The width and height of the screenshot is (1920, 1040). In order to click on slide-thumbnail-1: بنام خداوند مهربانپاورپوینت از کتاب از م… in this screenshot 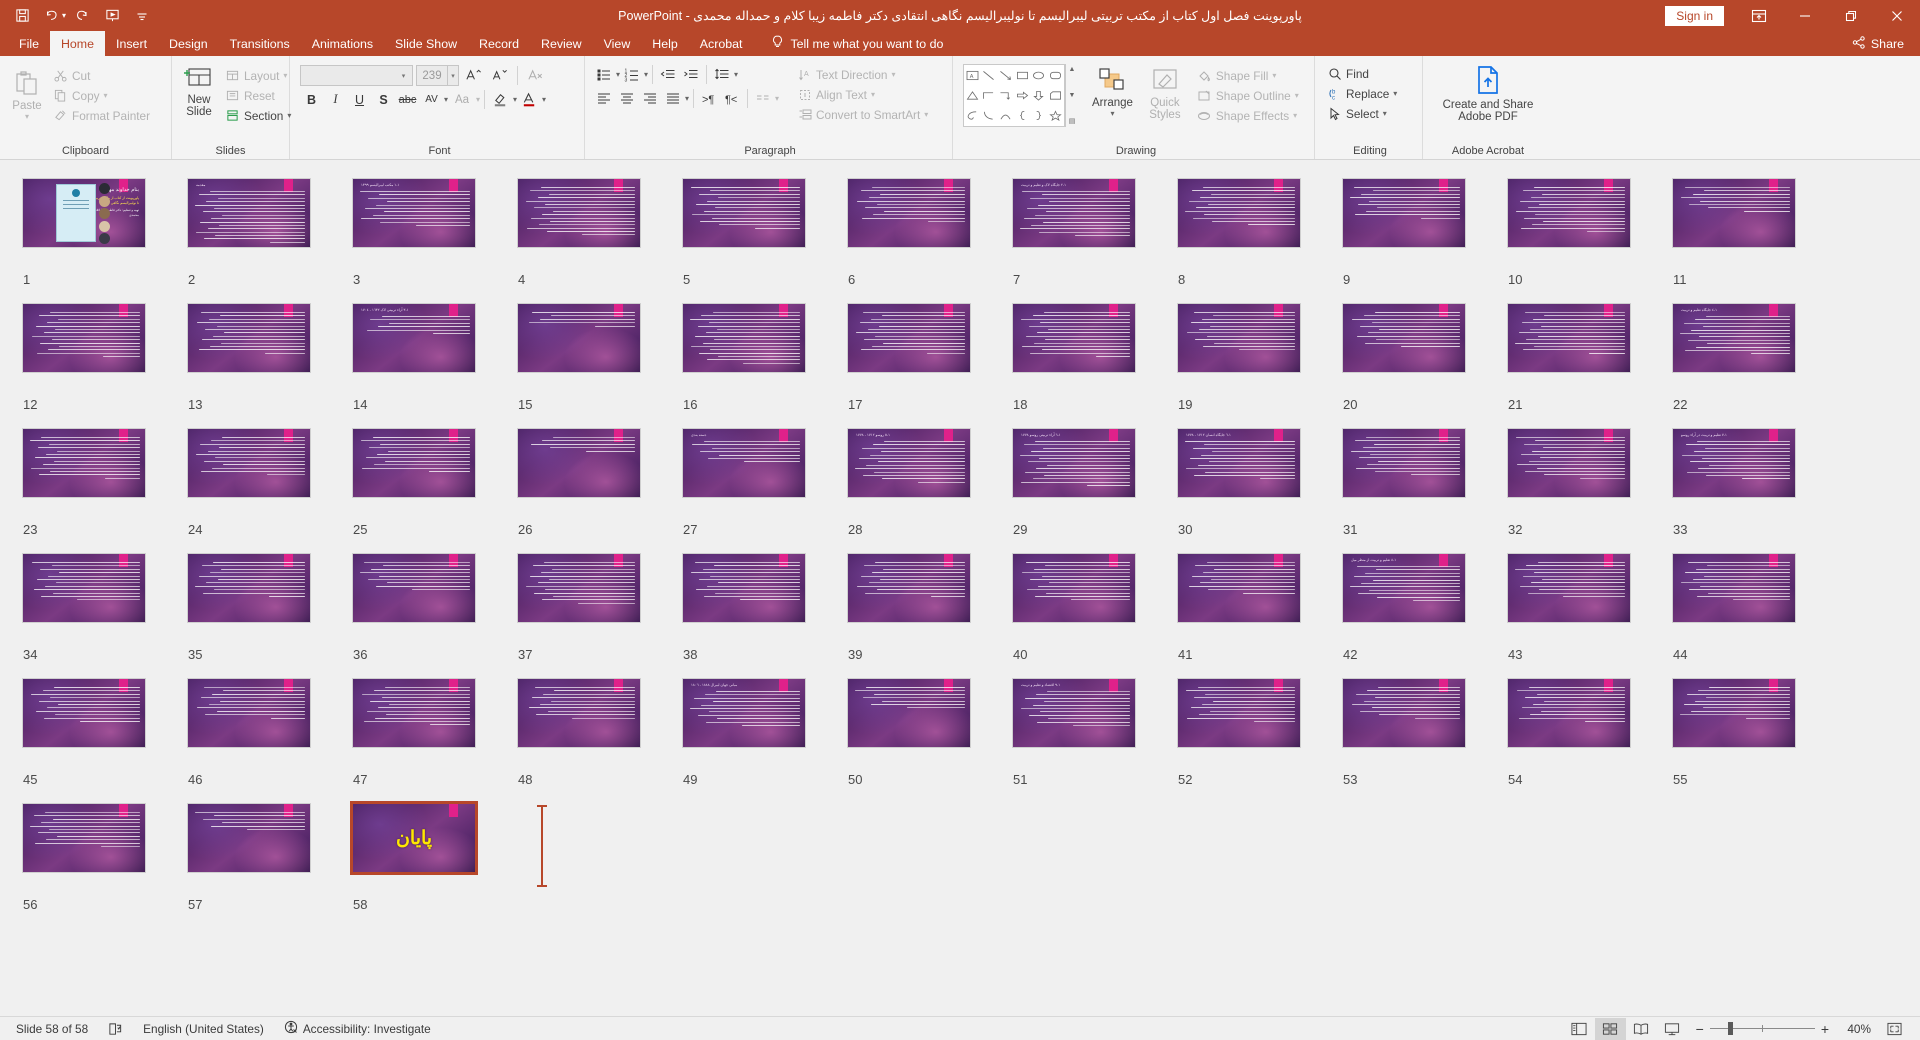, I will do `click(84, 213)`.